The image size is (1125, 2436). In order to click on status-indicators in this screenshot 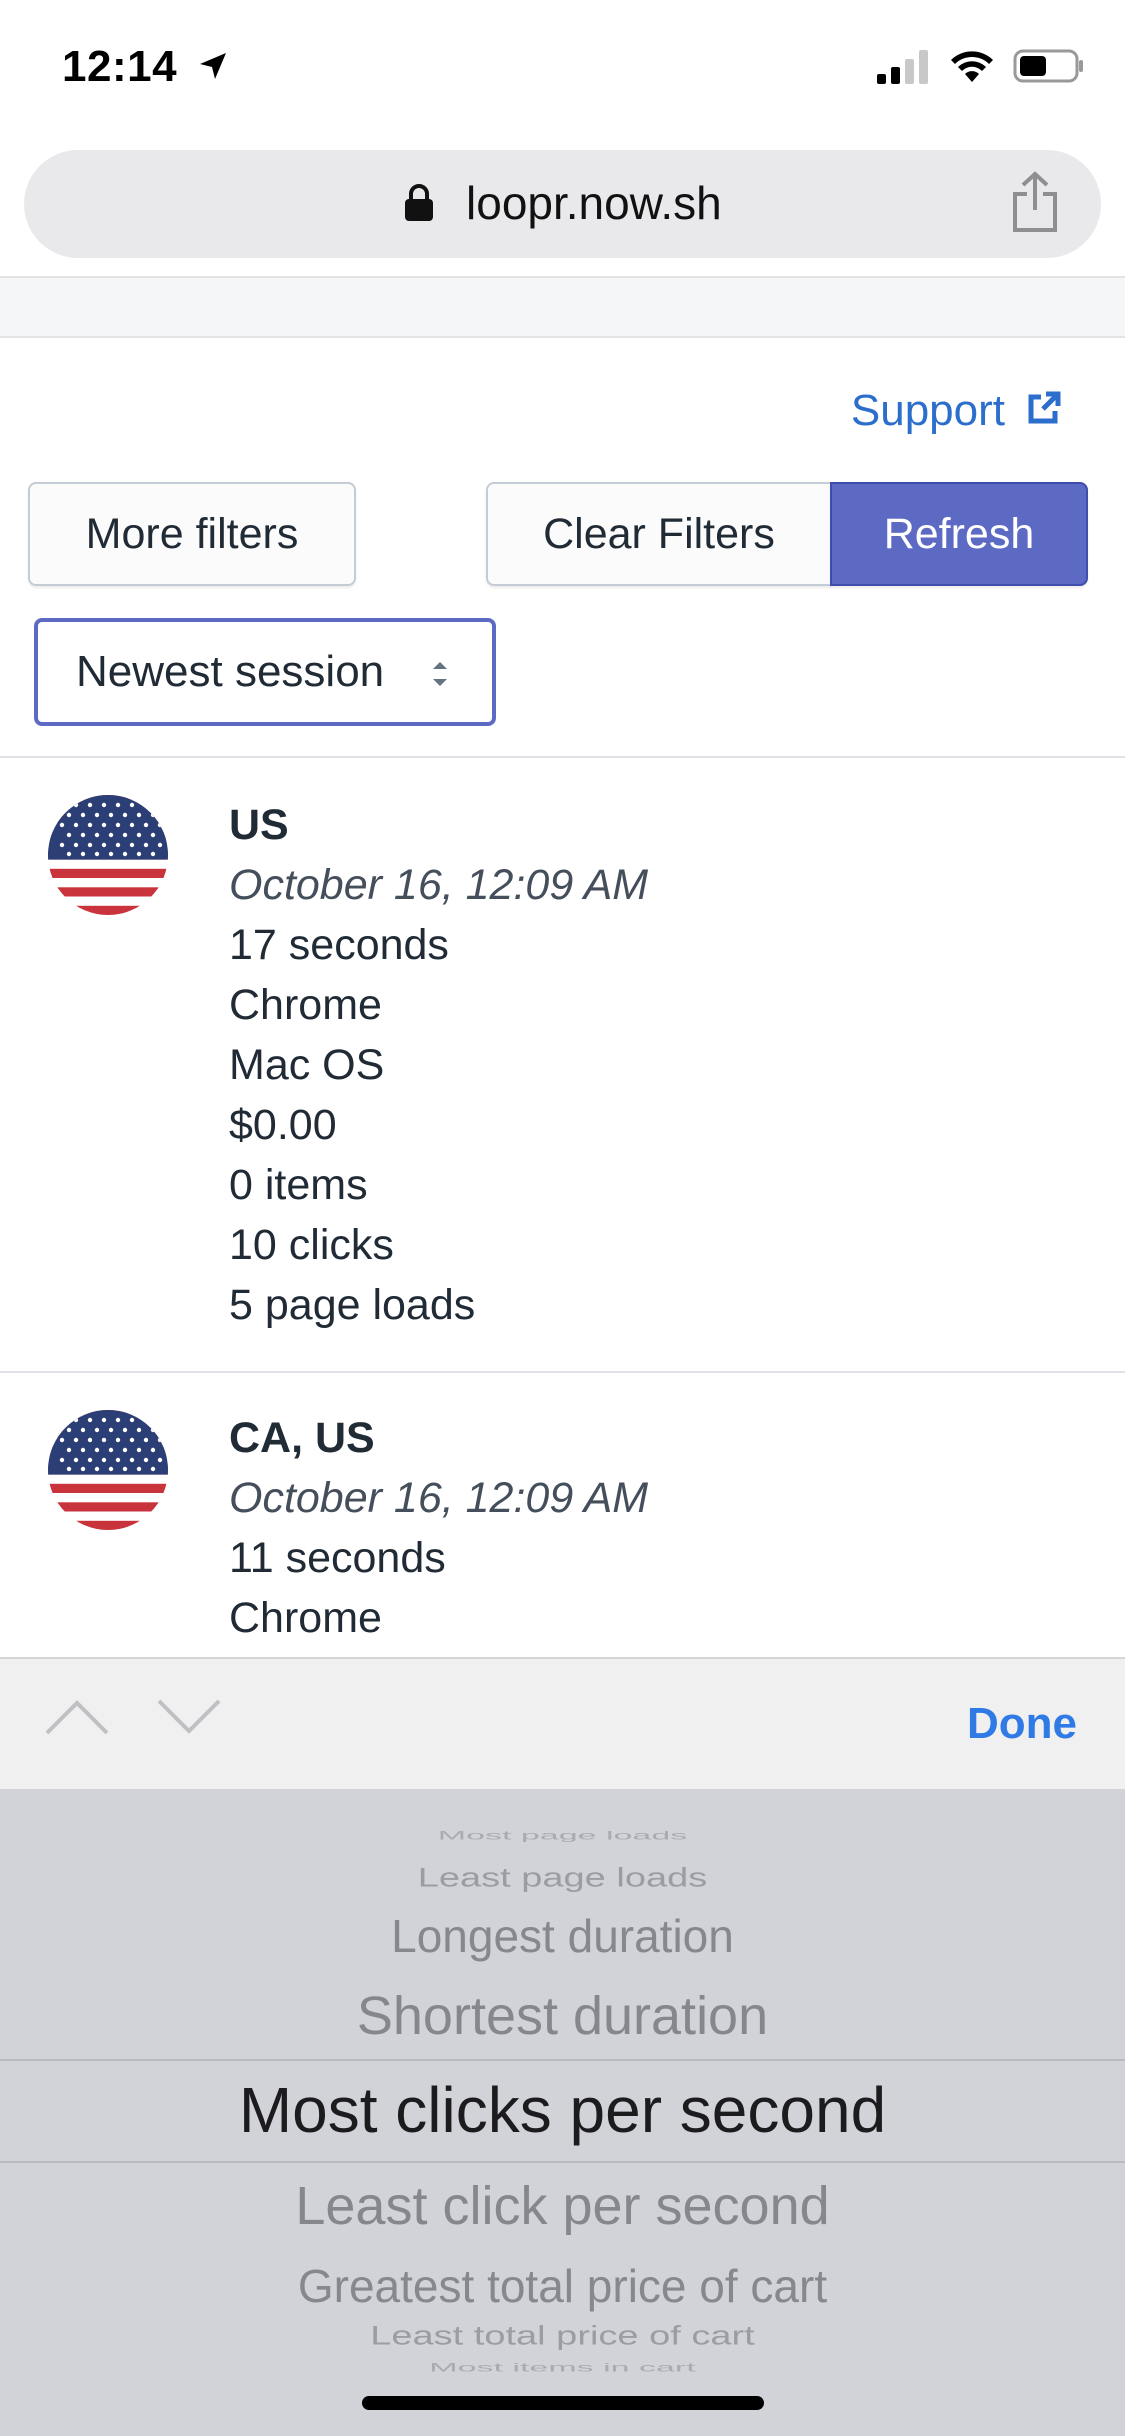, I will do `click(980, 68)`.